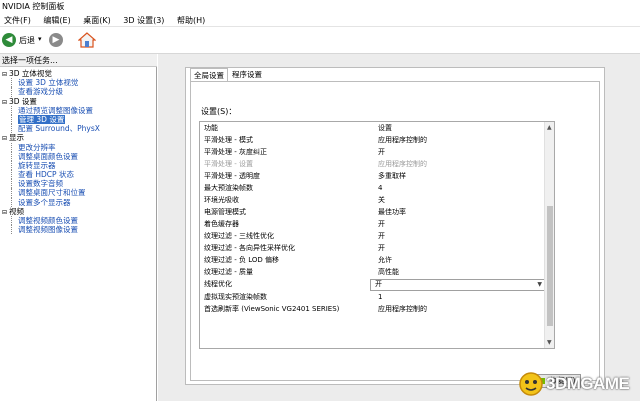  Describe the element at coordinates (56, 20) in the screenshot. I see `menu-edit: 编辑(E)` at that location.